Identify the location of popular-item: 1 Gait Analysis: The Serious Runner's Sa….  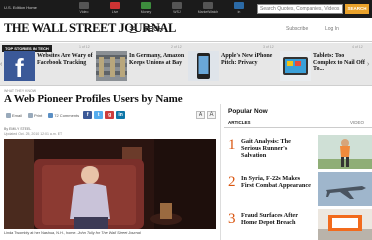
(298, 153).